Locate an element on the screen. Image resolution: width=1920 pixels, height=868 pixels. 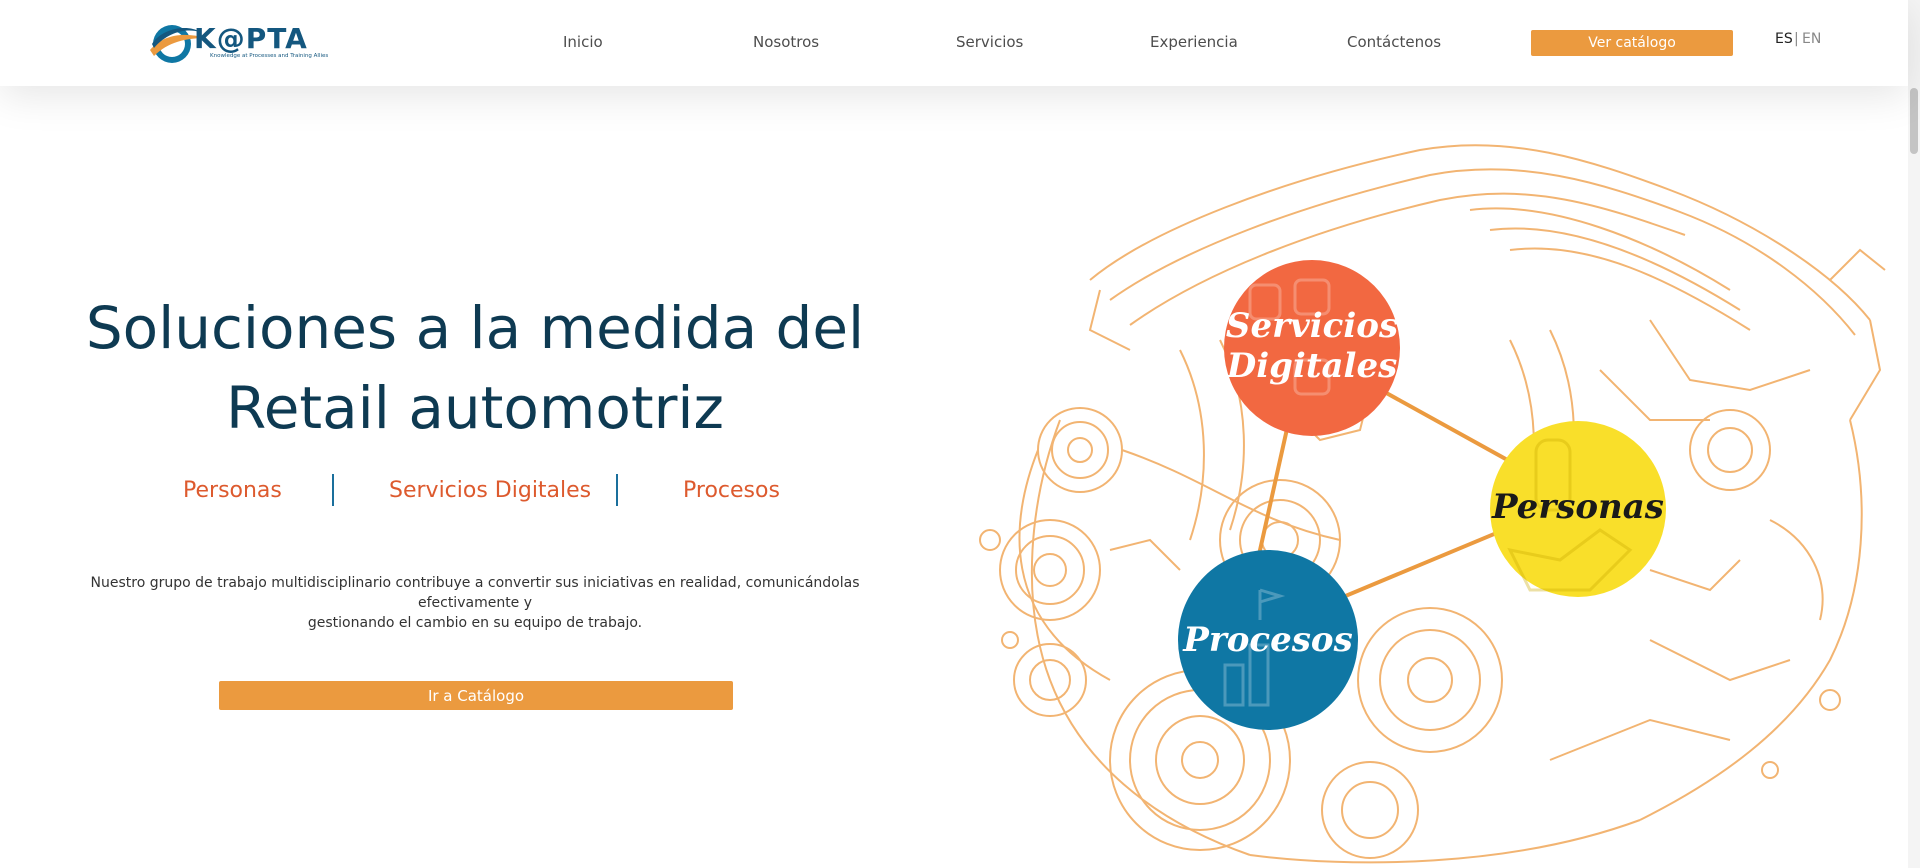
ir-a-catalogo-button: Ir a Catálogo is located at coordinates (476, 695).